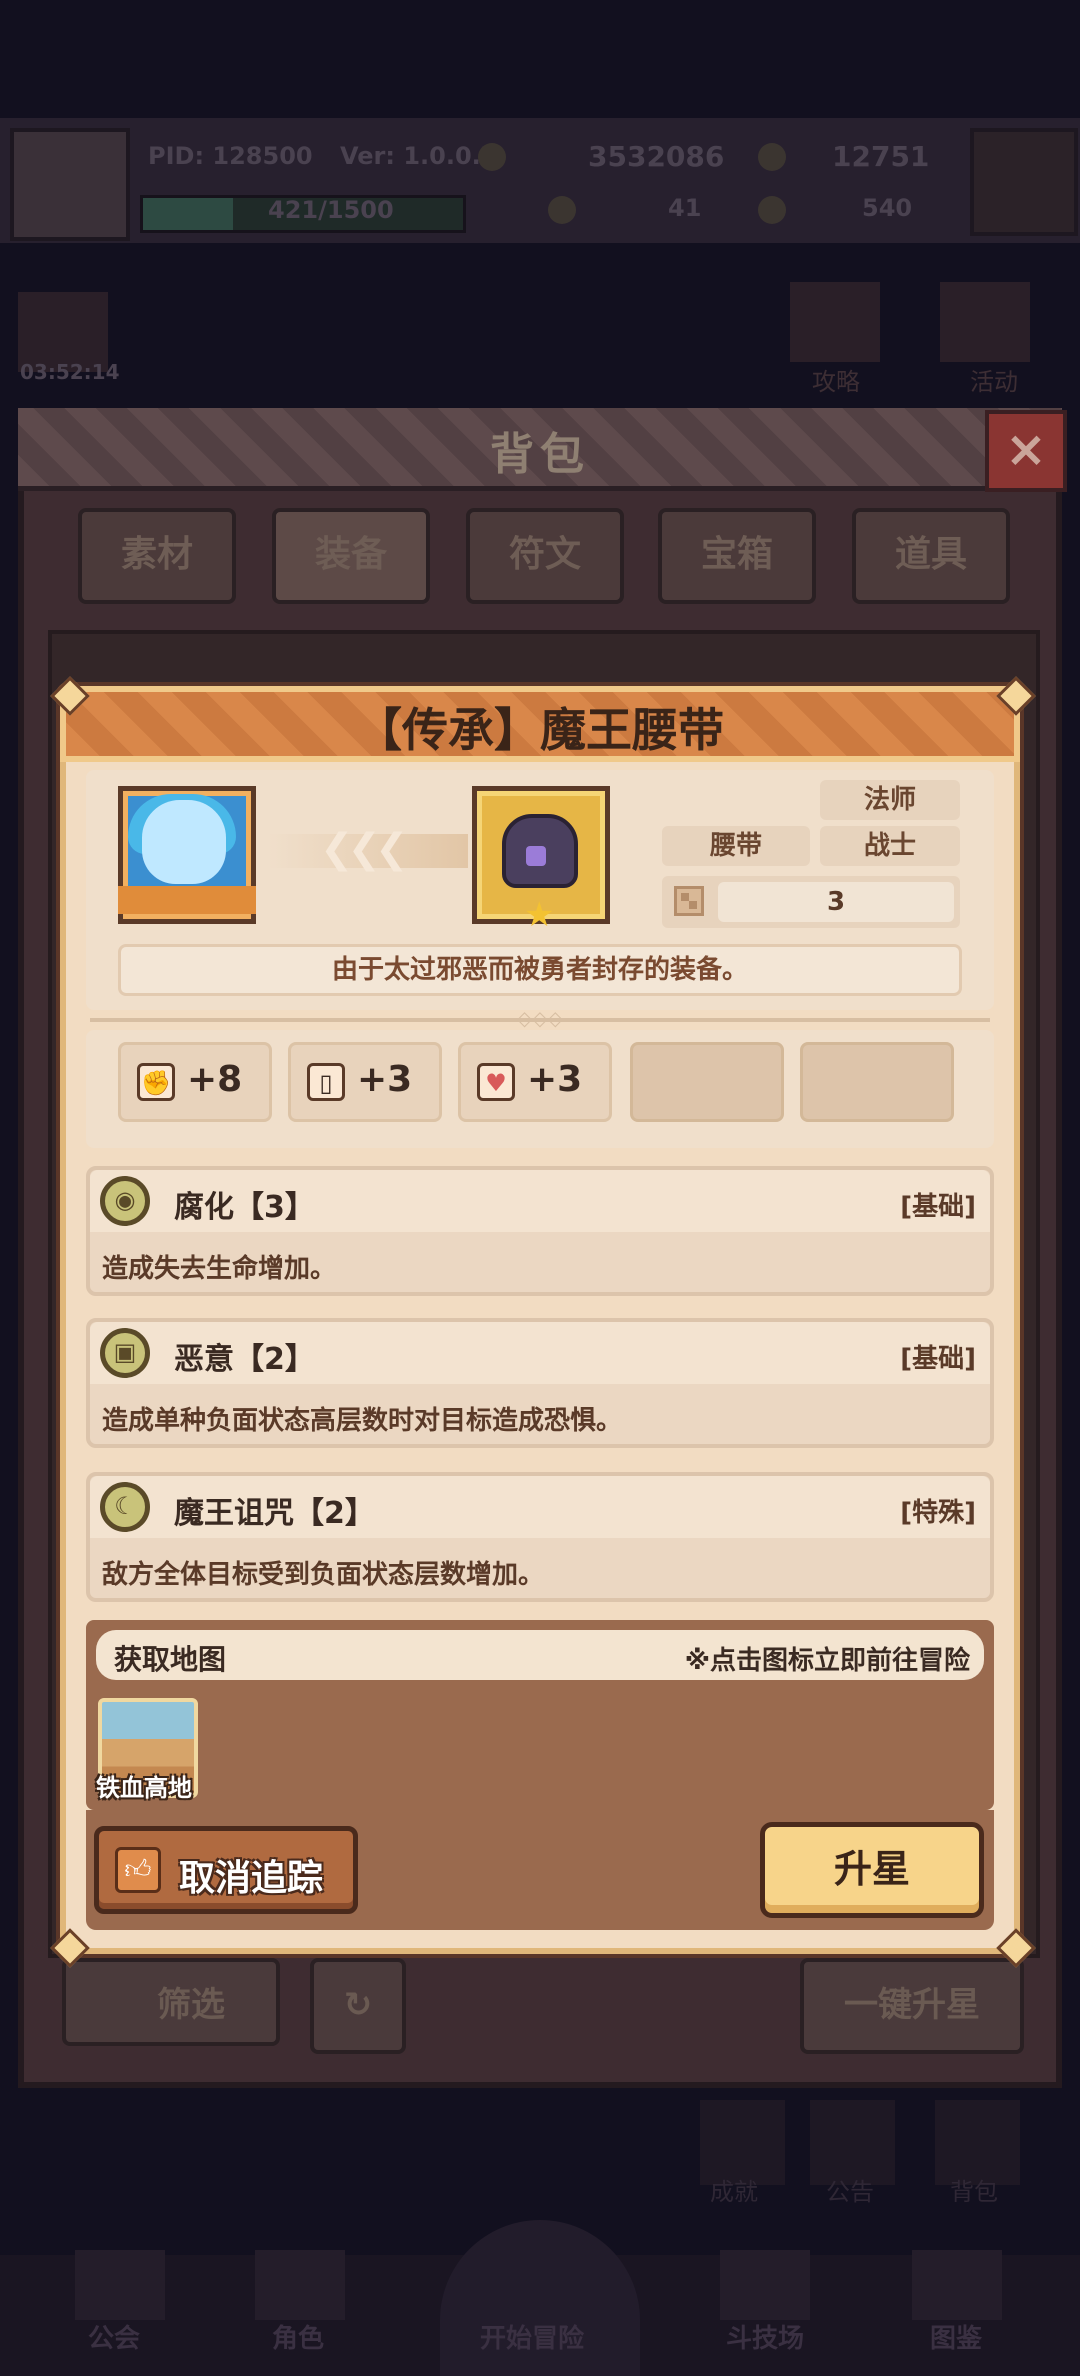 Image resolution: width=1080 pixels, height=2376 pixels. I want to click on thumbs-up-icon: 👍︎, so click(138, 1870).